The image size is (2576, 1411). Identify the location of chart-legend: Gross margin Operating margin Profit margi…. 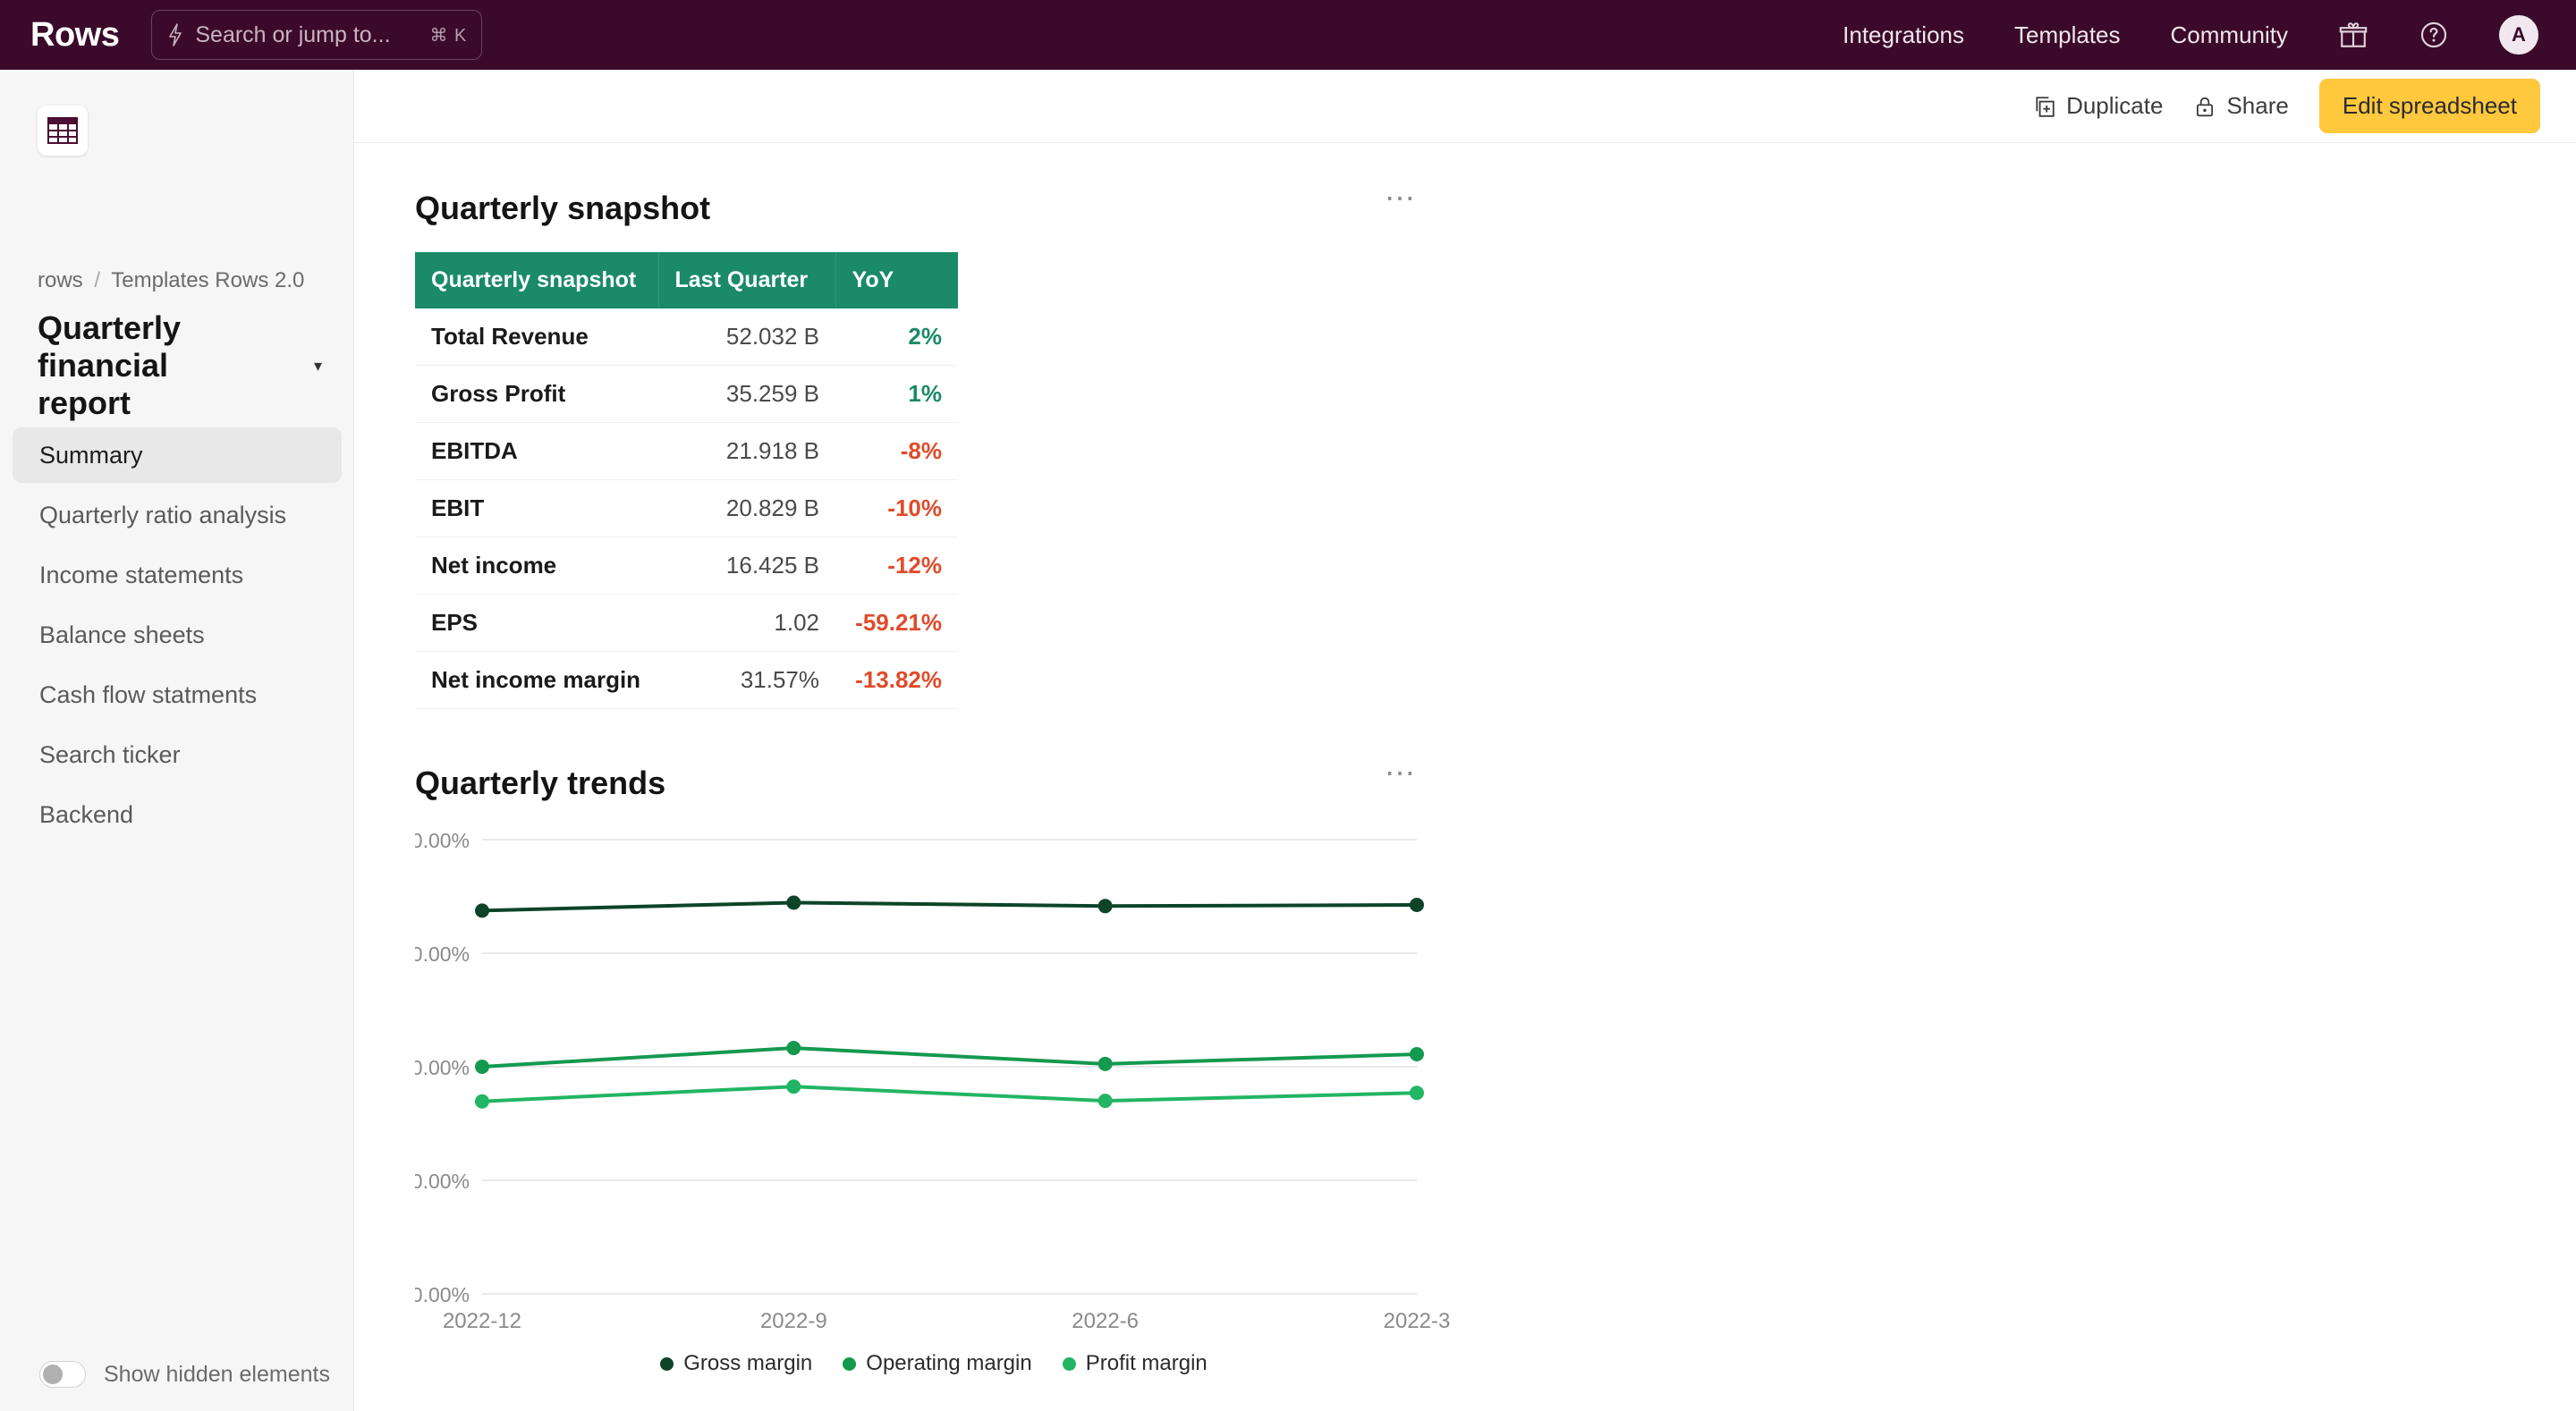
(934, 1363).